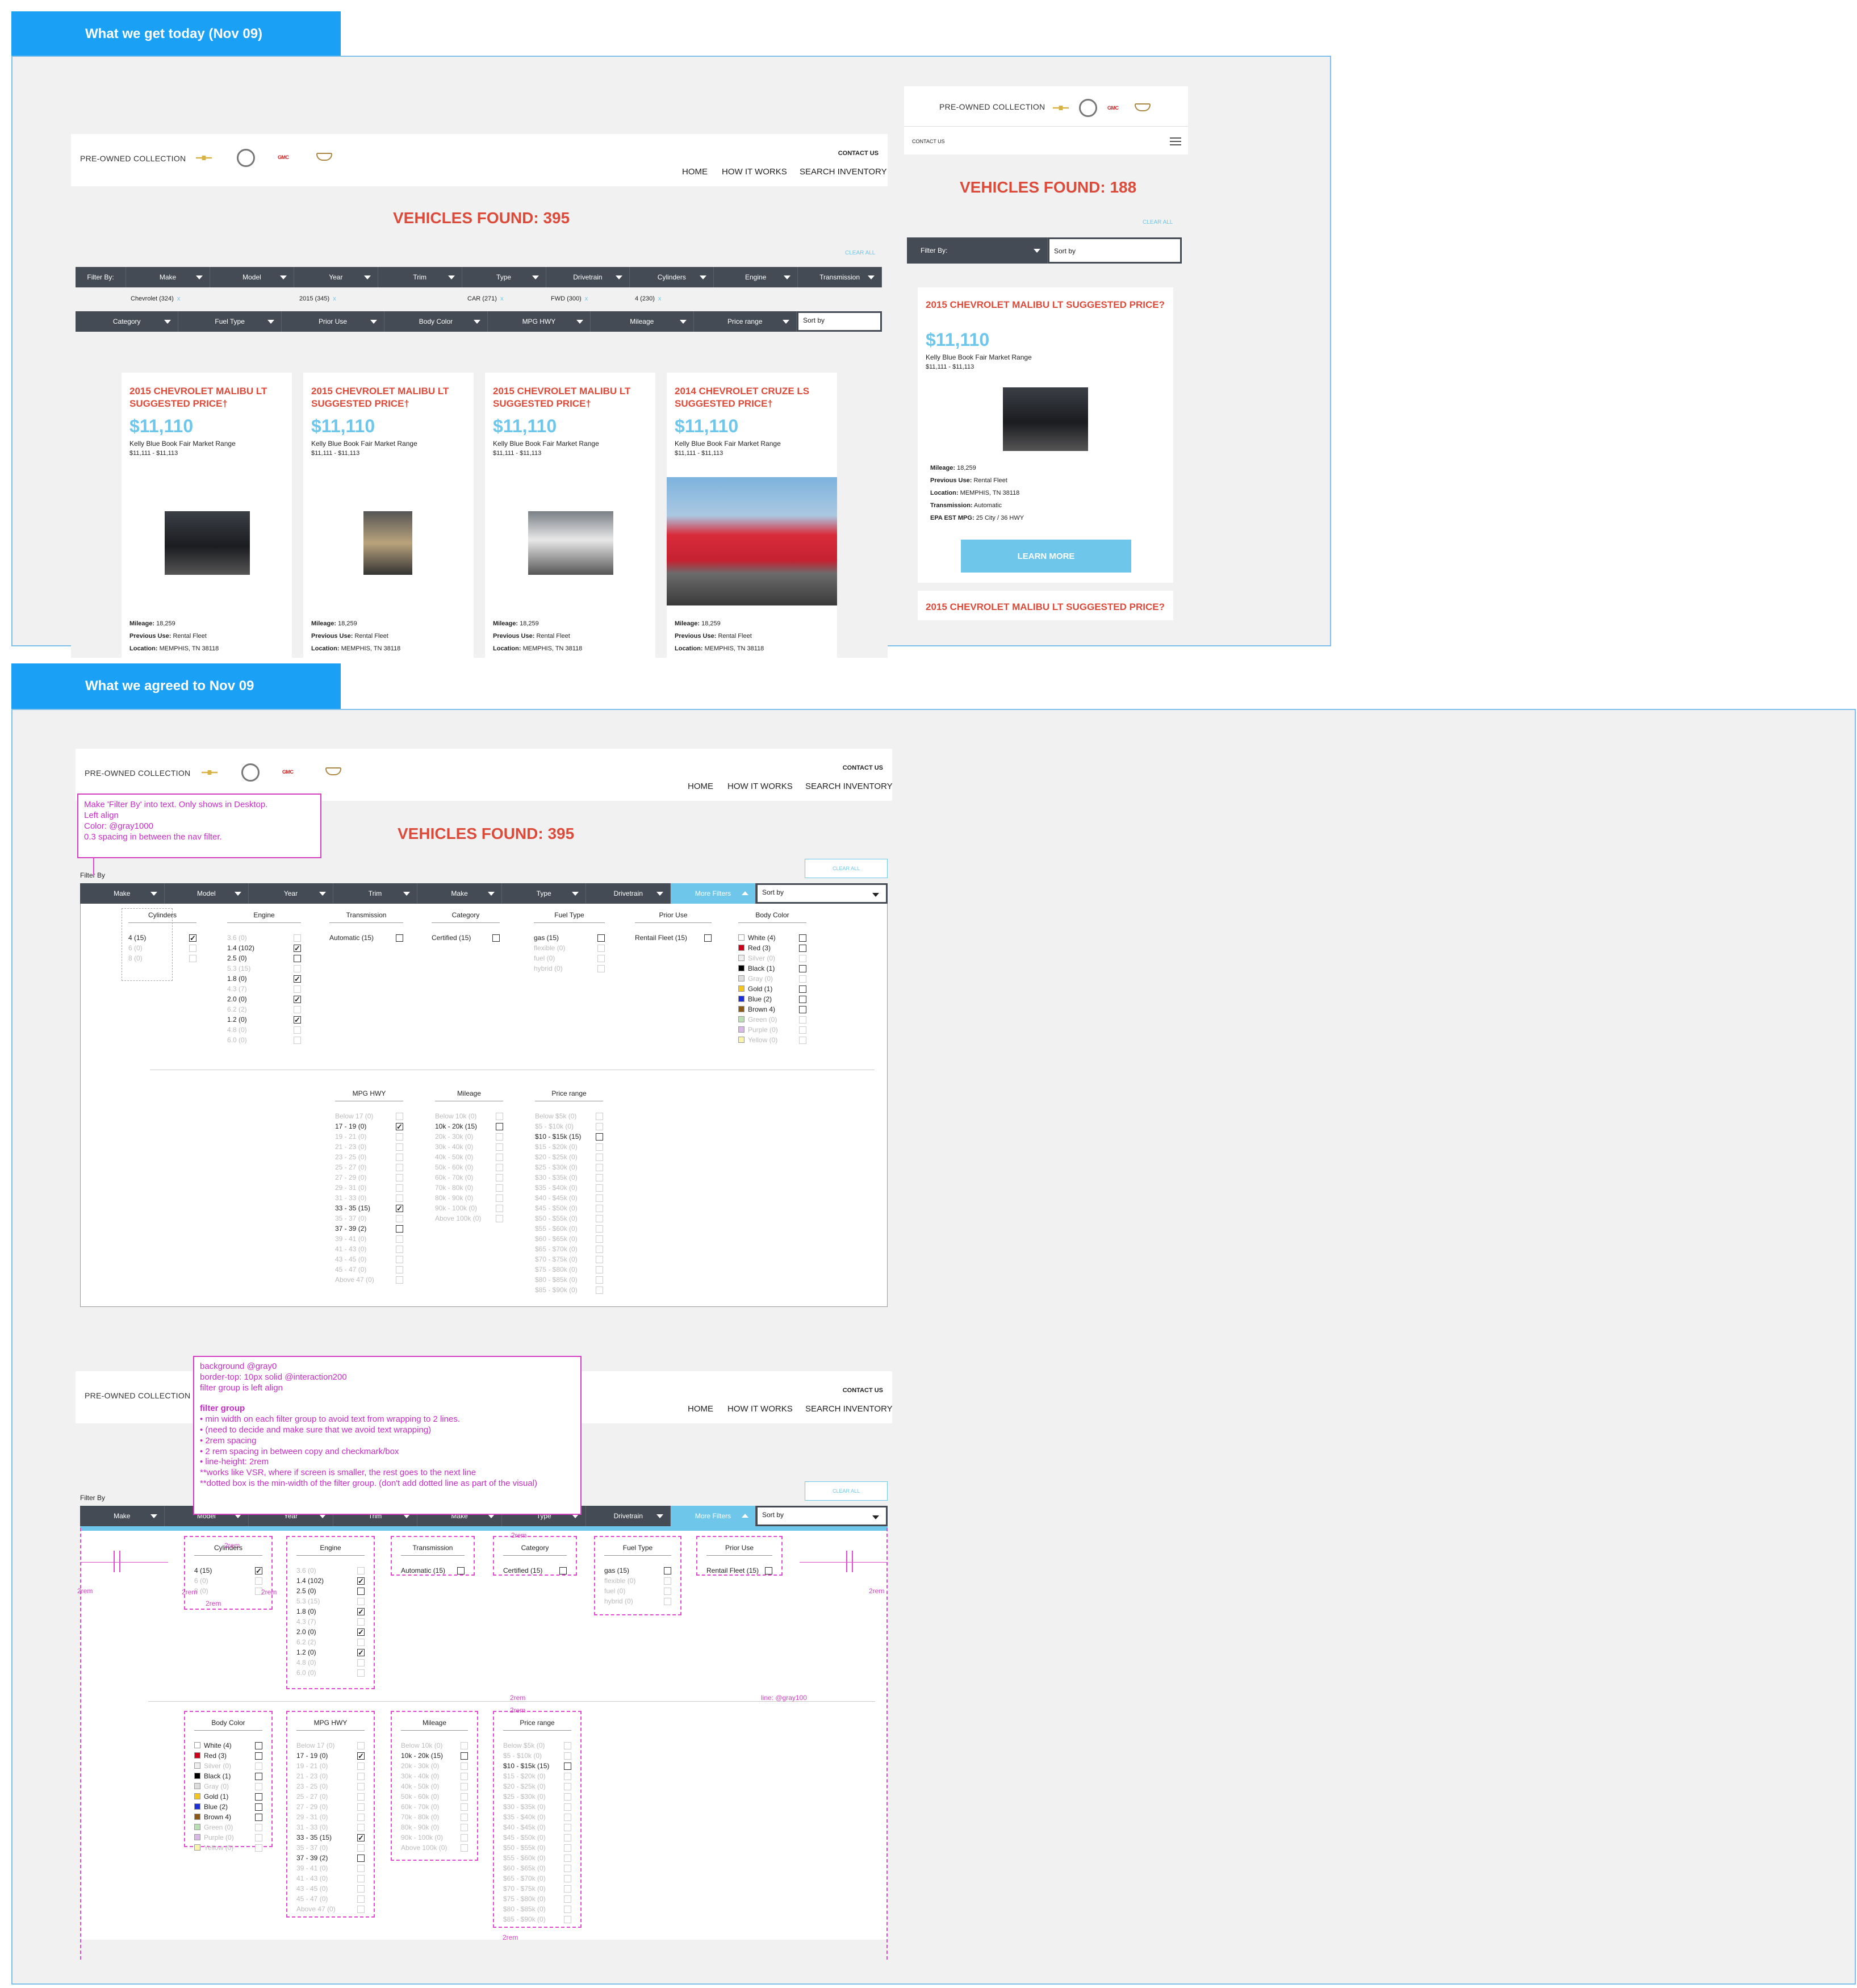 The image size is (1857, 1988). What do you see at coordinates (369, 1230) in the screenshot?
I see `filter-option: 37 - 39 (2)` at bounding box center [369, 1230].